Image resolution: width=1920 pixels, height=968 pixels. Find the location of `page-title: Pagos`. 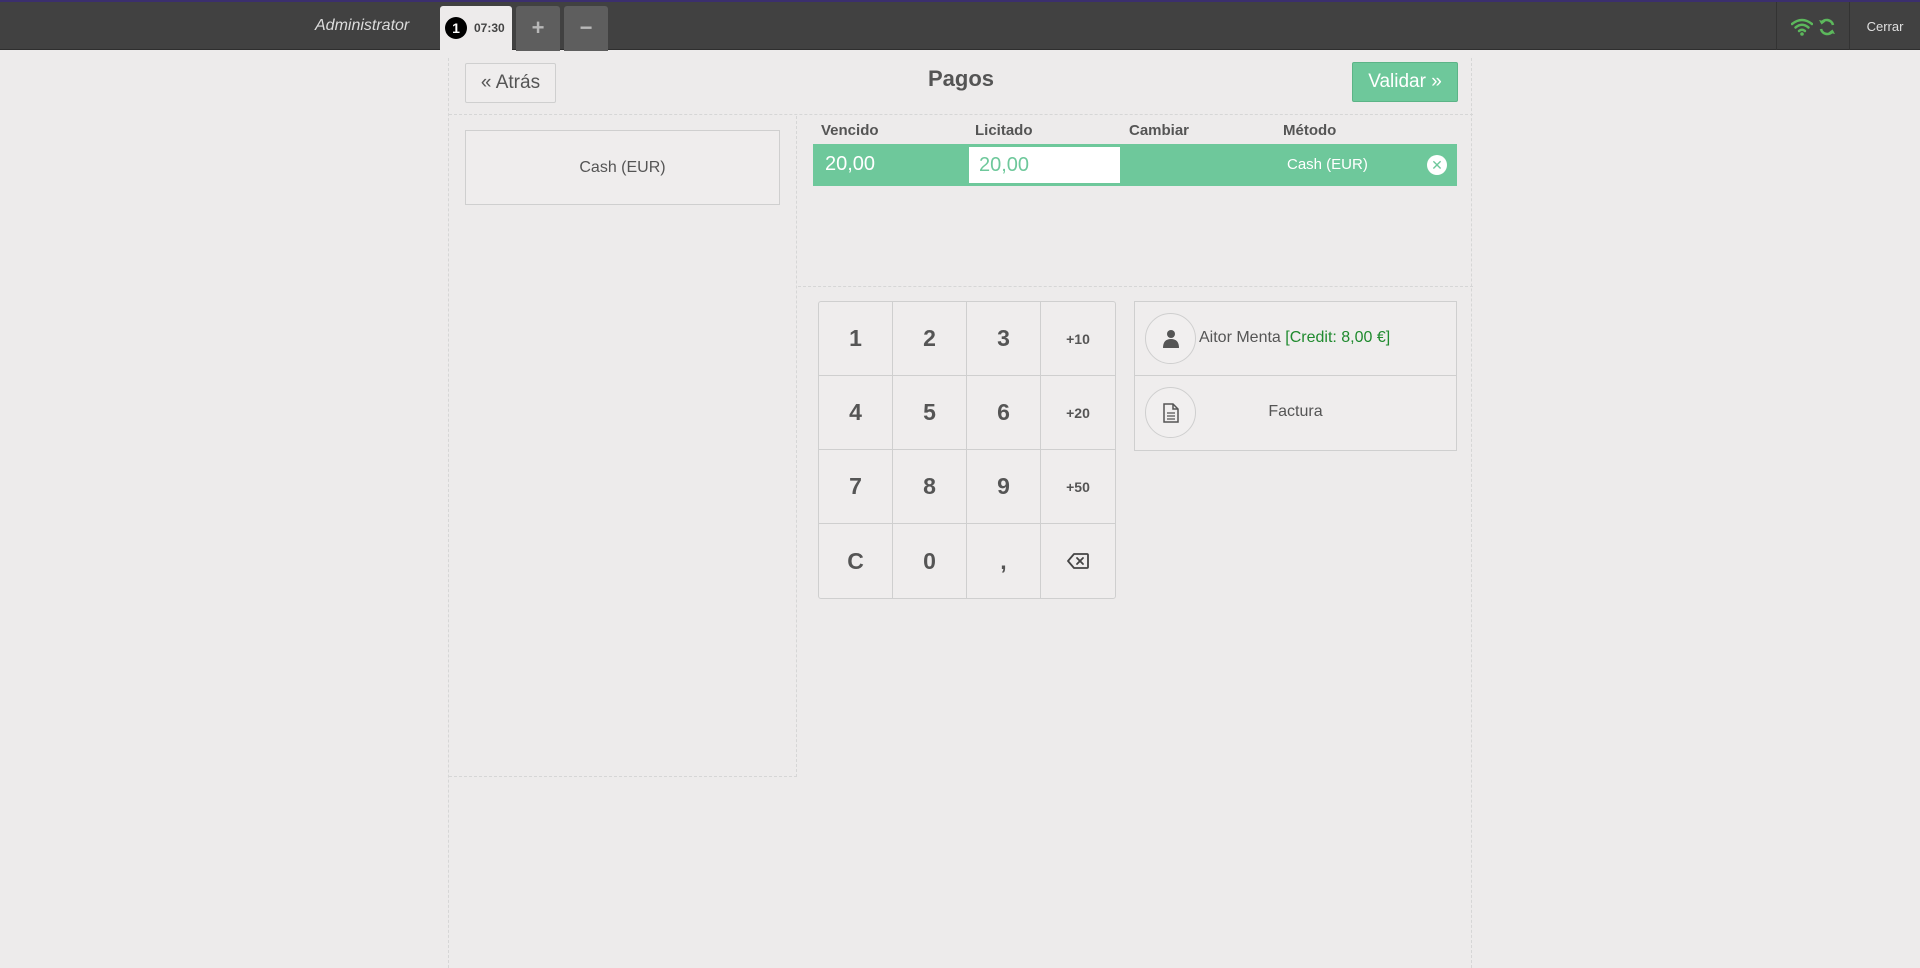

page-title: Pagos is located at coordinates (961, 78).